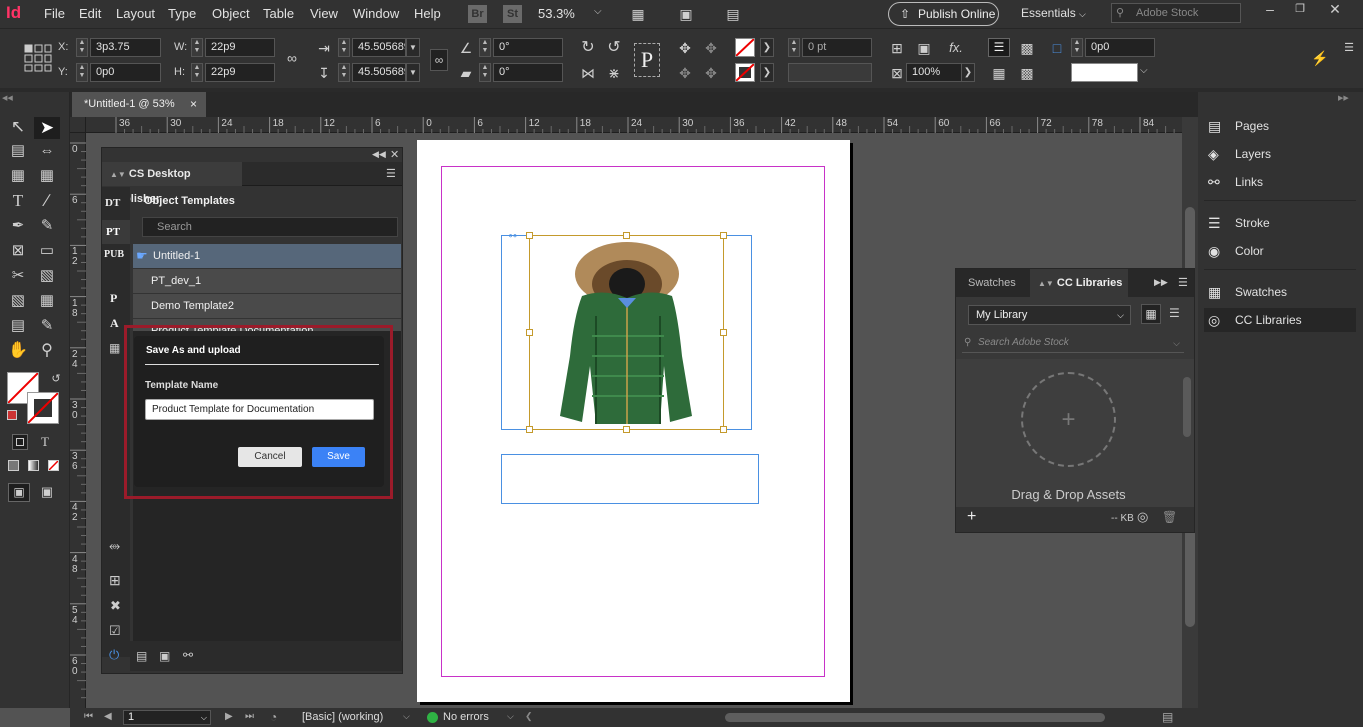 This screenshot has width=1363, height=727. I want to click on template-name-input, so click(259, 409).